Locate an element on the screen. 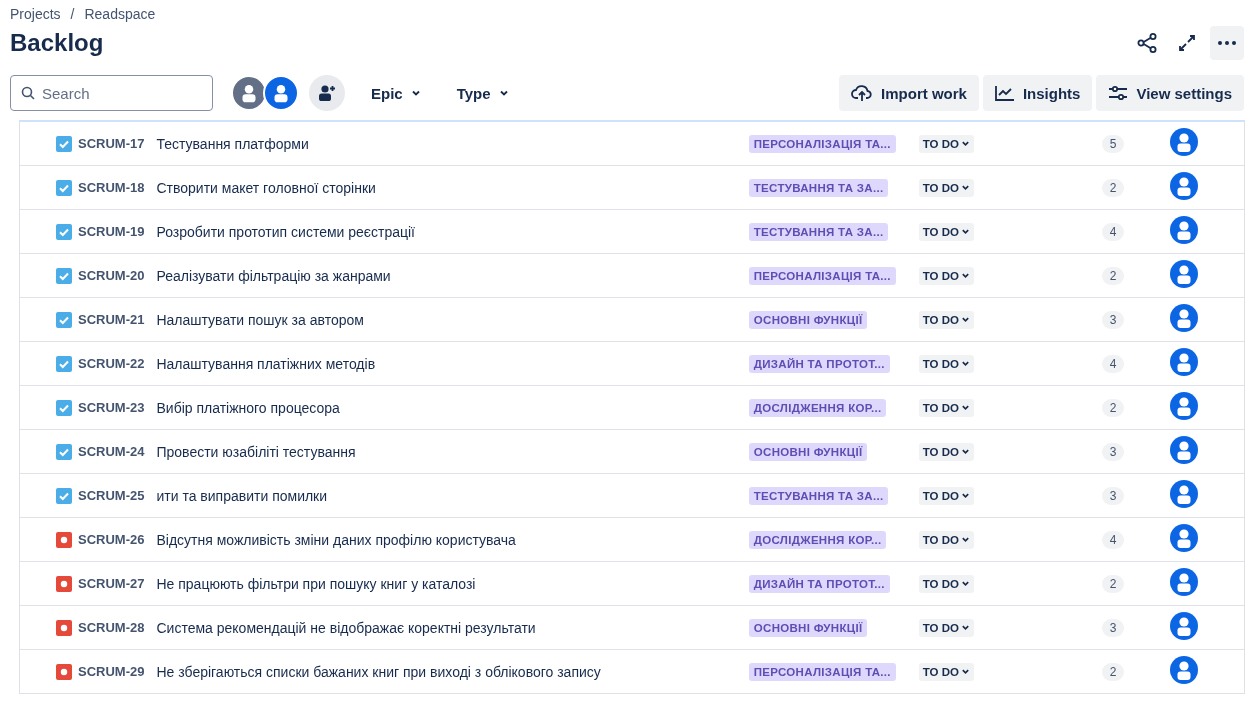 This screenshot has height=718, width=1252. toolbar-button: Insights is located at coordinates (1037, 93).